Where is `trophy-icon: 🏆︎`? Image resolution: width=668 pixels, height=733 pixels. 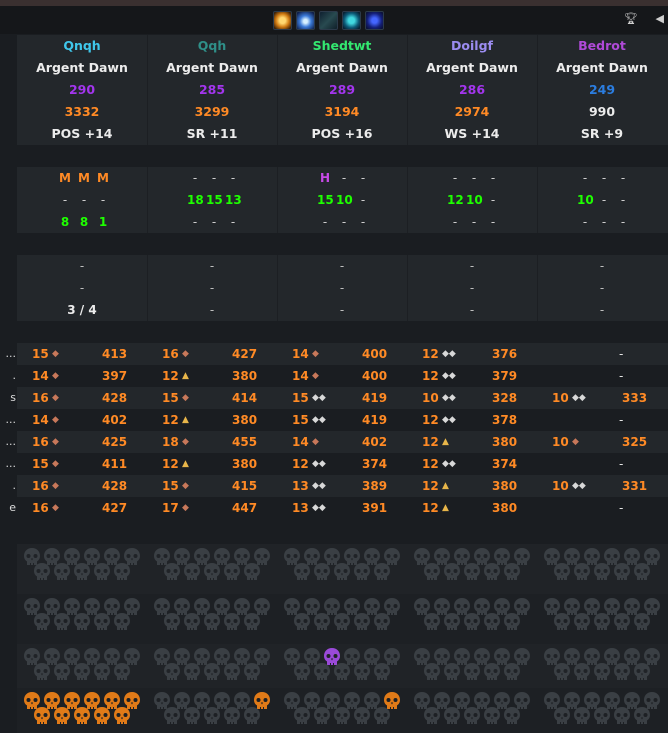 trophy-icon: 🏆︎ is located at coordinates (631, 18).